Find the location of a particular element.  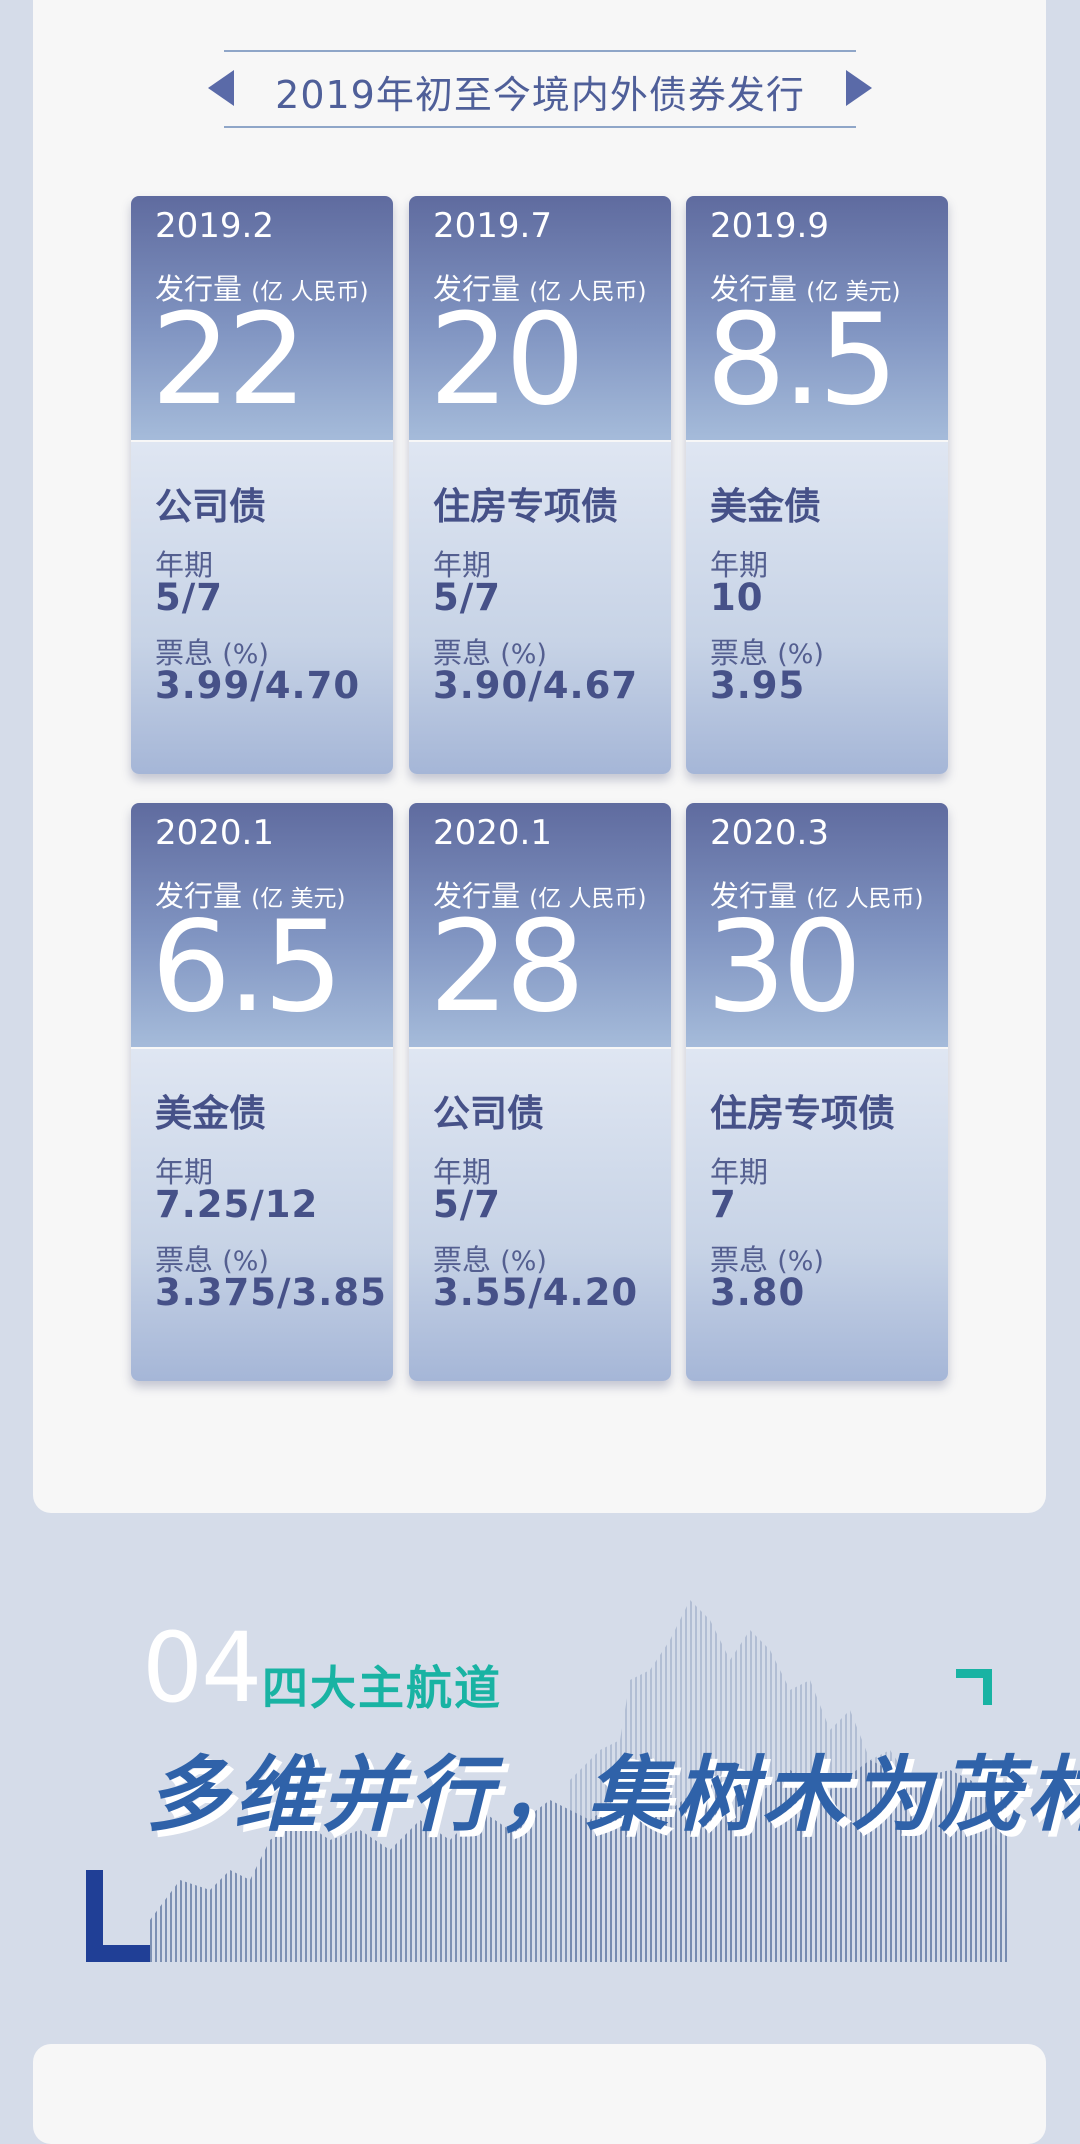

card-body: 住房专项债 年期 7 票息 (%) 3.80 is located at coordinates (817, 1215).